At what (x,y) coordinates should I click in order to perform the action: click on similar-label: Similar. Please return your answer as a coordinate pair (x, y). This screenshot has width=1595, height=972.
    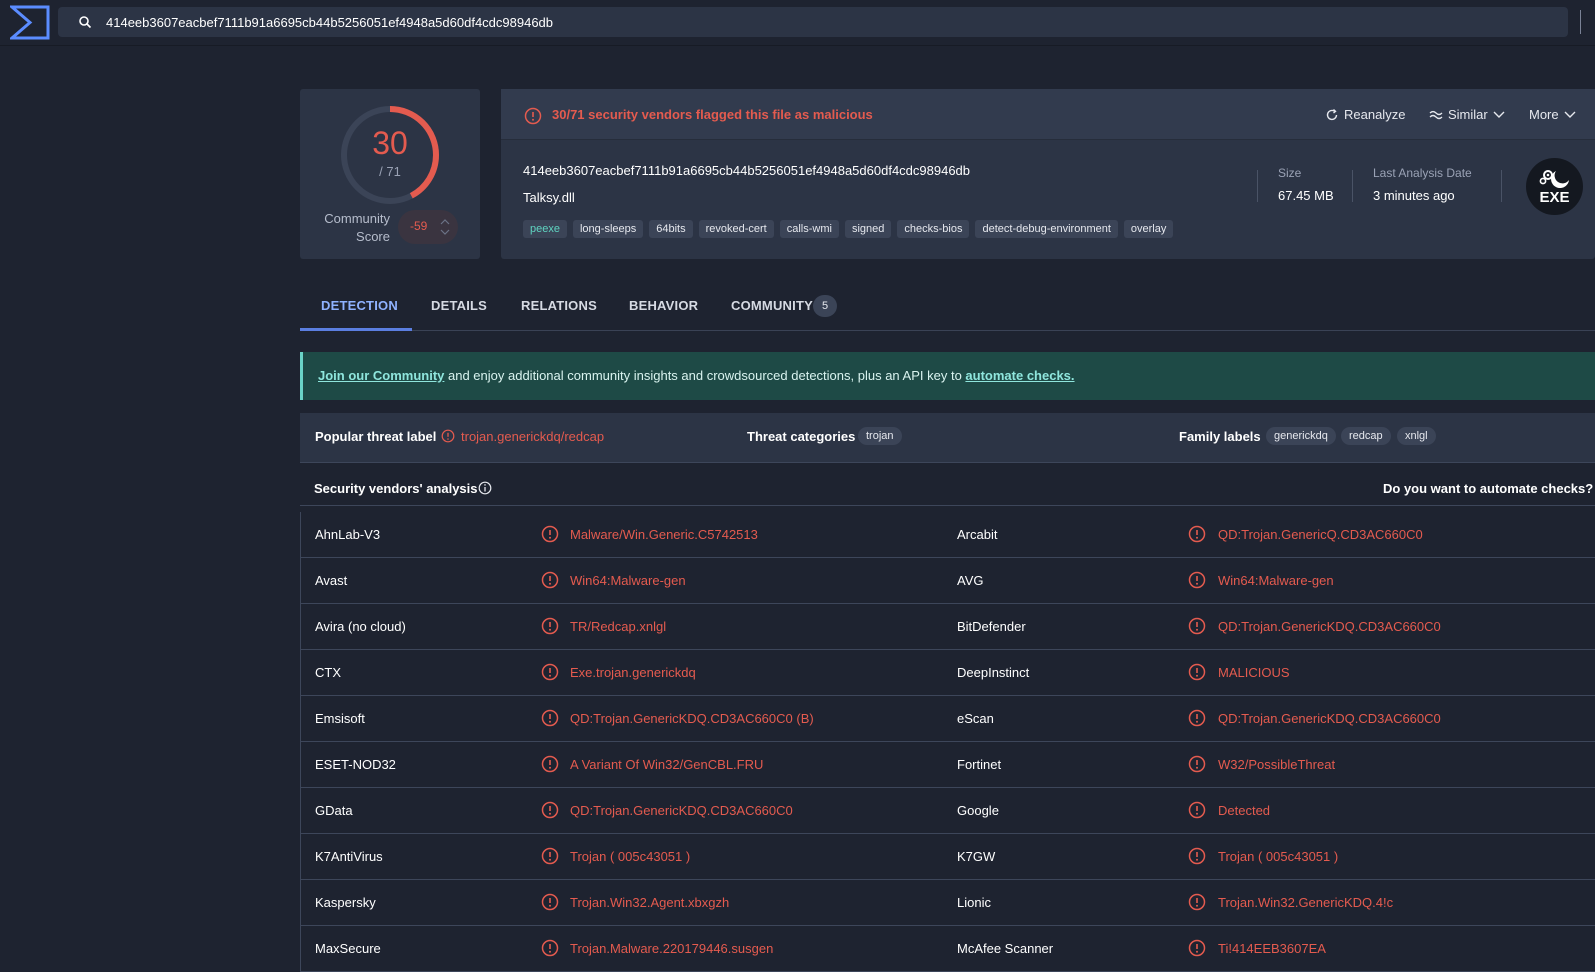
    Looking at the image, I should click on (1468, 114).